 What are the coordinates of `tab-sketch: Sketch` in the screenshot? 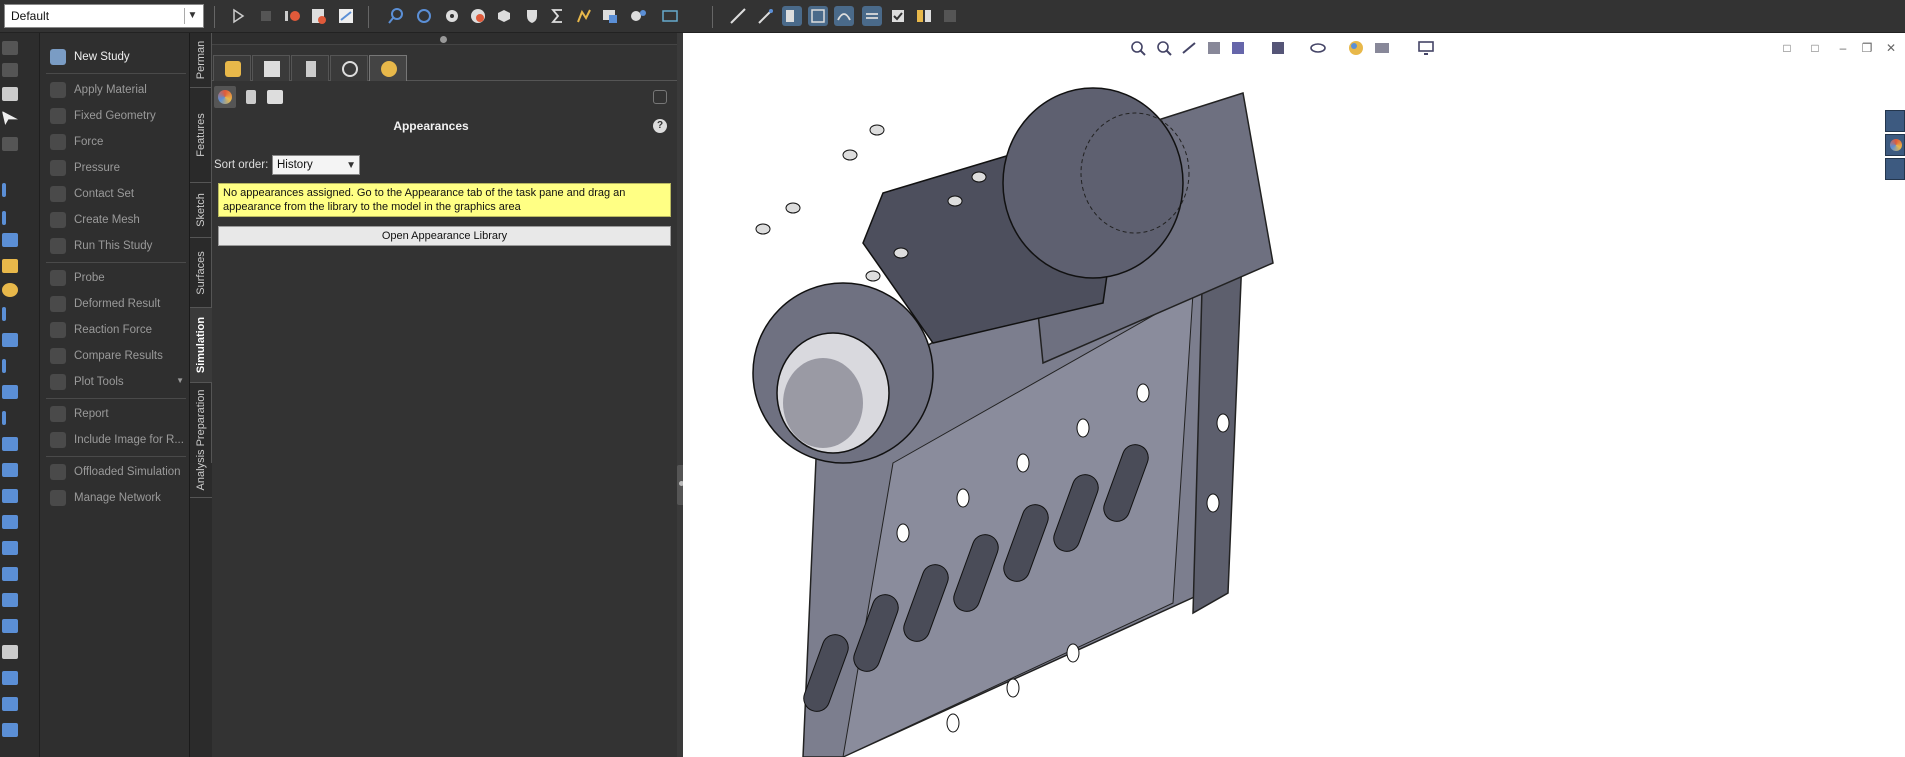 It's located at (201, 210).